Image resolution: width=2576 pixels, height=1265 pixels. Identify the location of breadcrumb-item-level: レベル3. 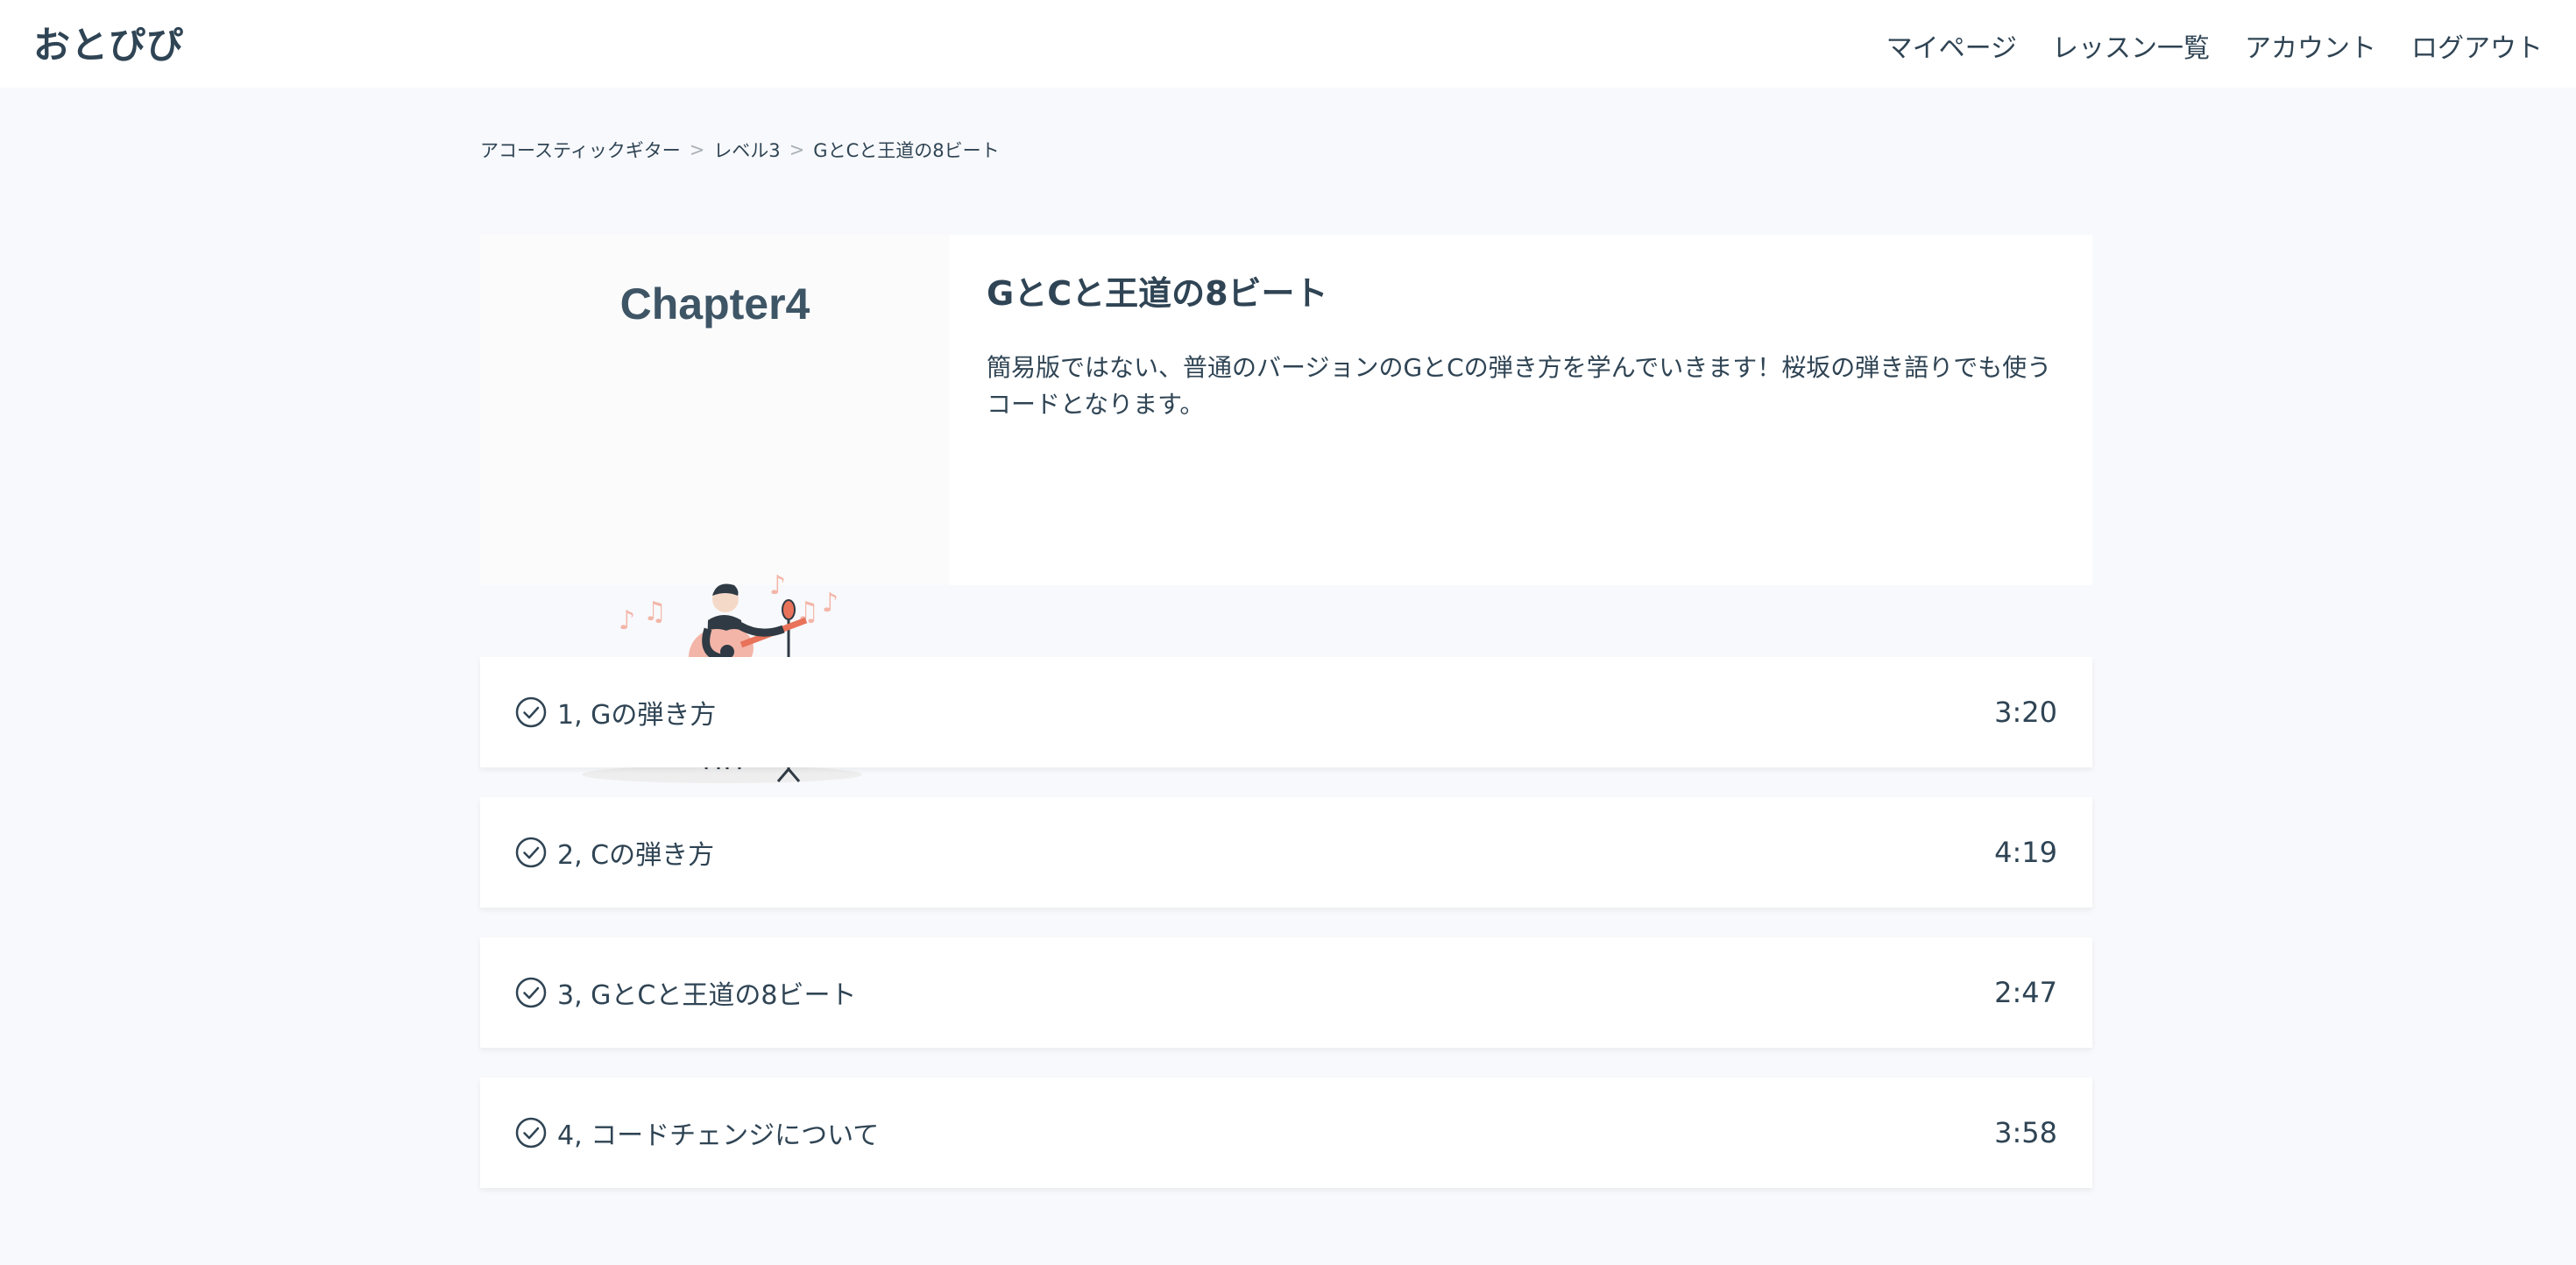
(746, 150).